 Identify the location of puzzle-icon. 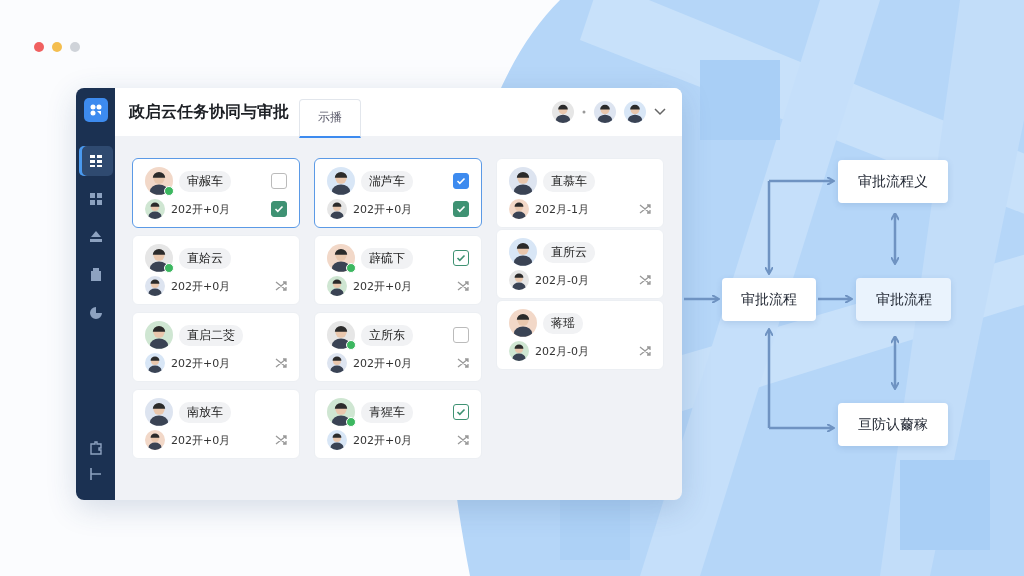
(95, 448).